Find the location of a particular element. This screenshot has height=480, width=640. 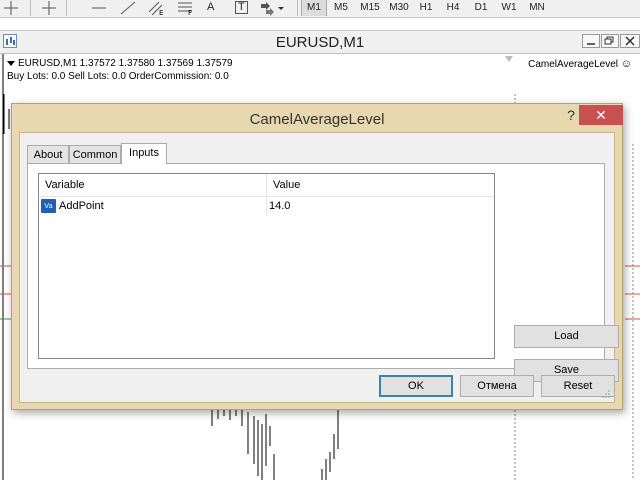

crosshair-icon is located at coordinates (11, 8).